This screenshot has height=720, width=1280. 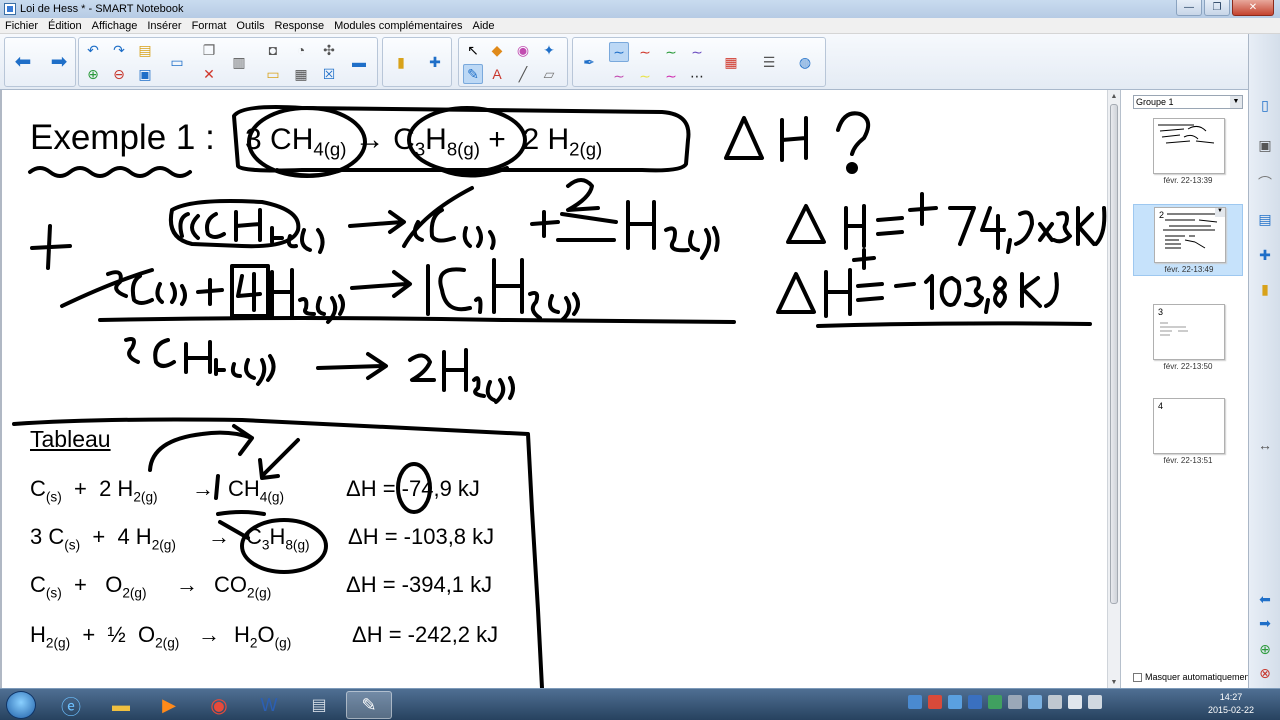 I want to click on fill-icon: ◉, so click(x=523, y=50).